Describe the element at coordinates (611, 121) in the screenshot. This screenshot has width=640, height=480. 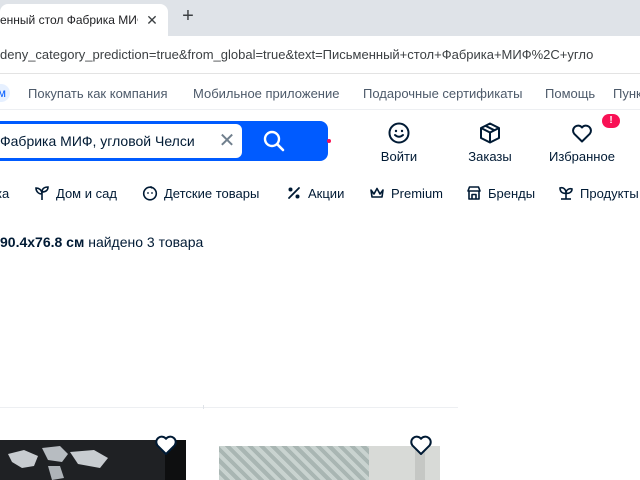
I see `favorites-badge: !` at that location.